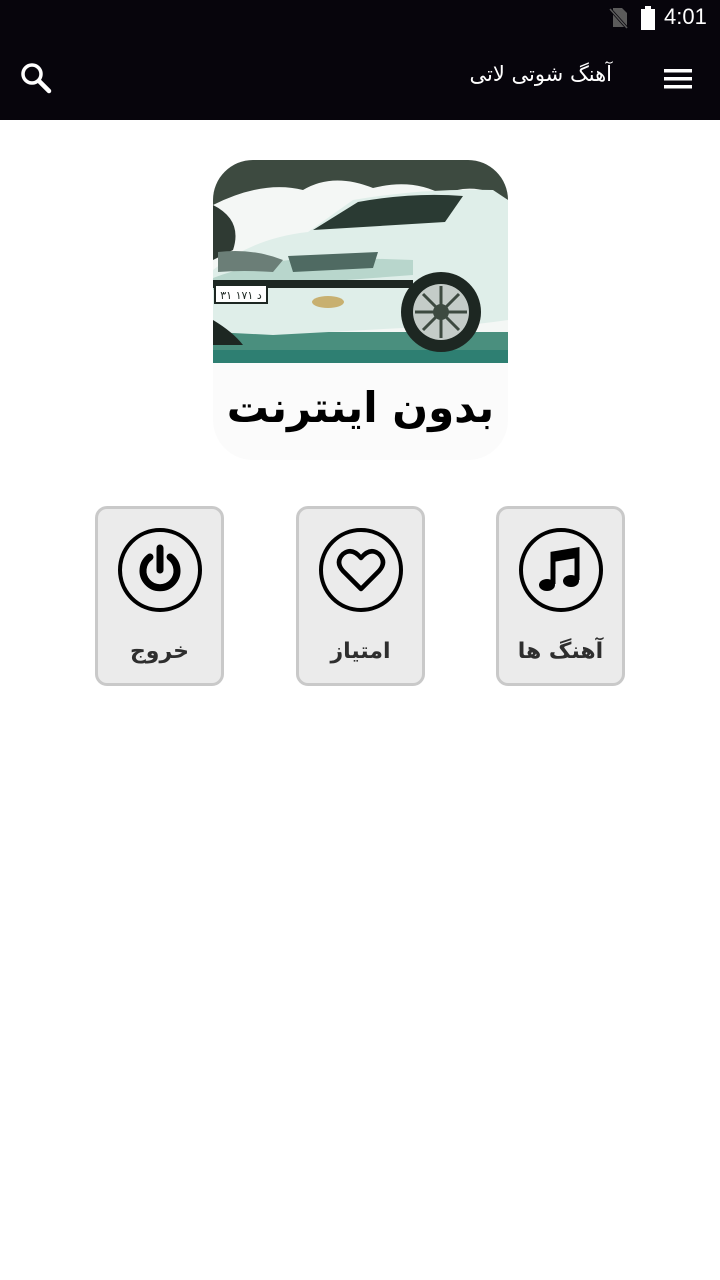  I want to click on music-note-icon, so click(561, 570).